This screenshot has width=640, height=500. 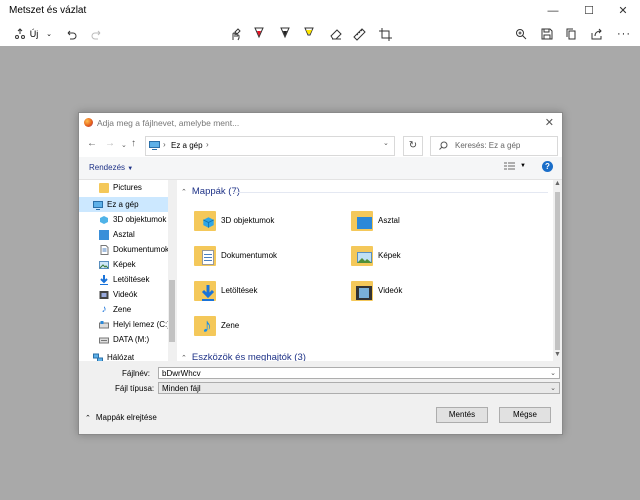 I want to click on downloads-folder-icon, so click(x=205, y=290).